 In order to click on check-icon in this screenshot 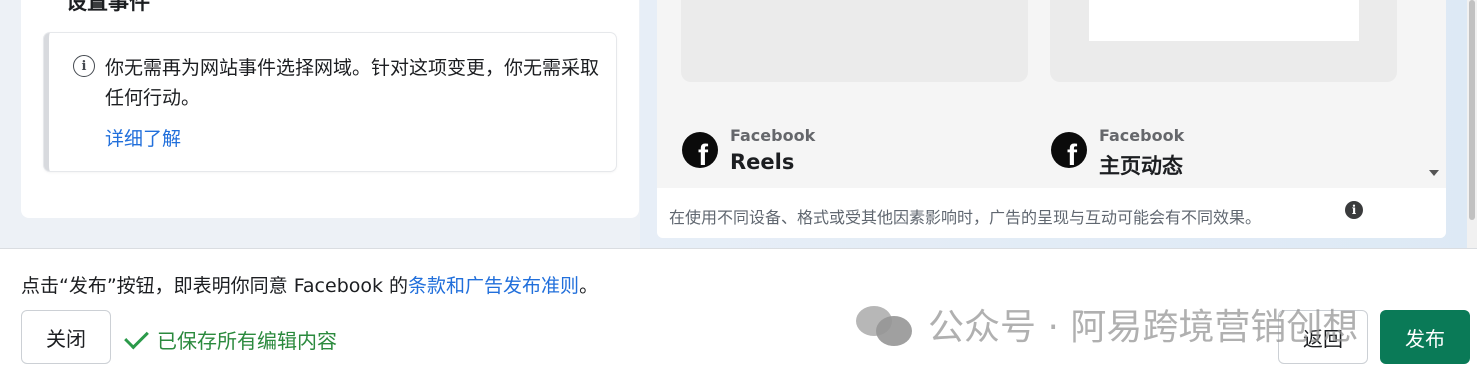, I will do `click(136, 336)`.